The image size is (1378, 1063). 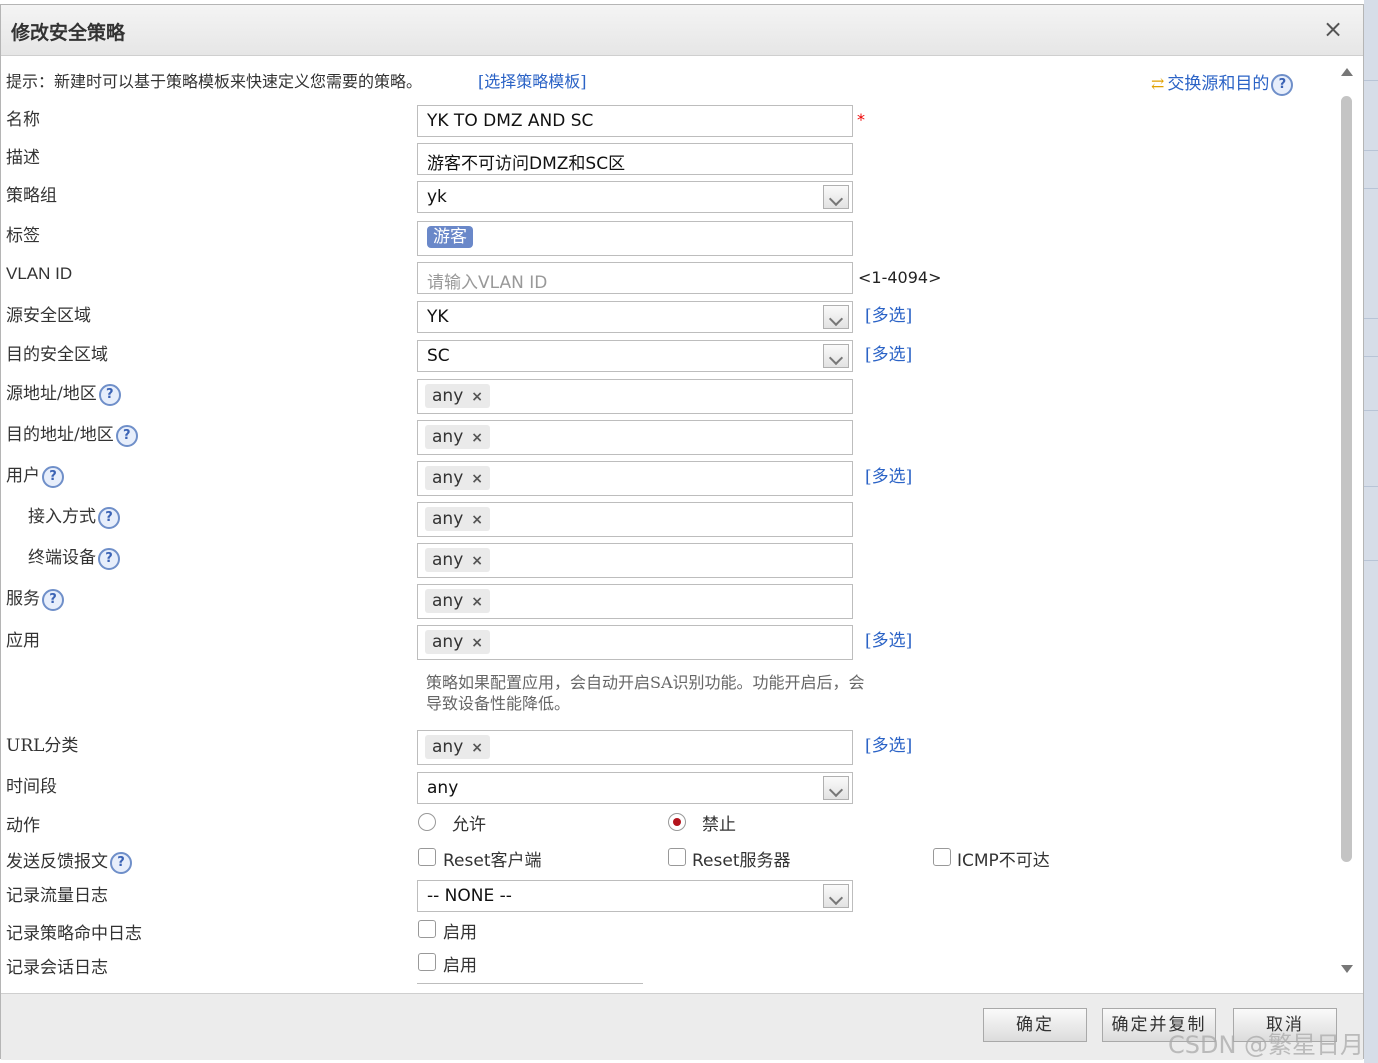 What do you see at coordinates (635, 159) in the screenshot?
I see `desc-input: 游客不可访问DMZ和SC区` at bounding box center [635, 159].